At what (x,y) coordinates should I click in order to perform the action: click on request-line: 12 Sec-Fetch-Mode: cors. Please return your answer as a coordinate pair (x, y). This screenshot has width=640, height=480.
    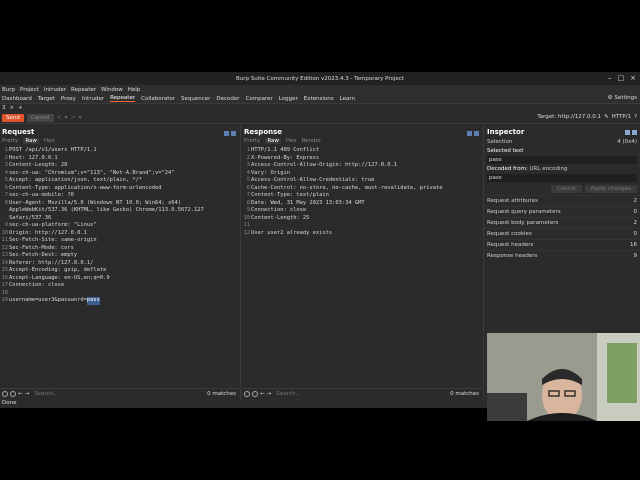
    Looking at the image, I should click on (120, 249).